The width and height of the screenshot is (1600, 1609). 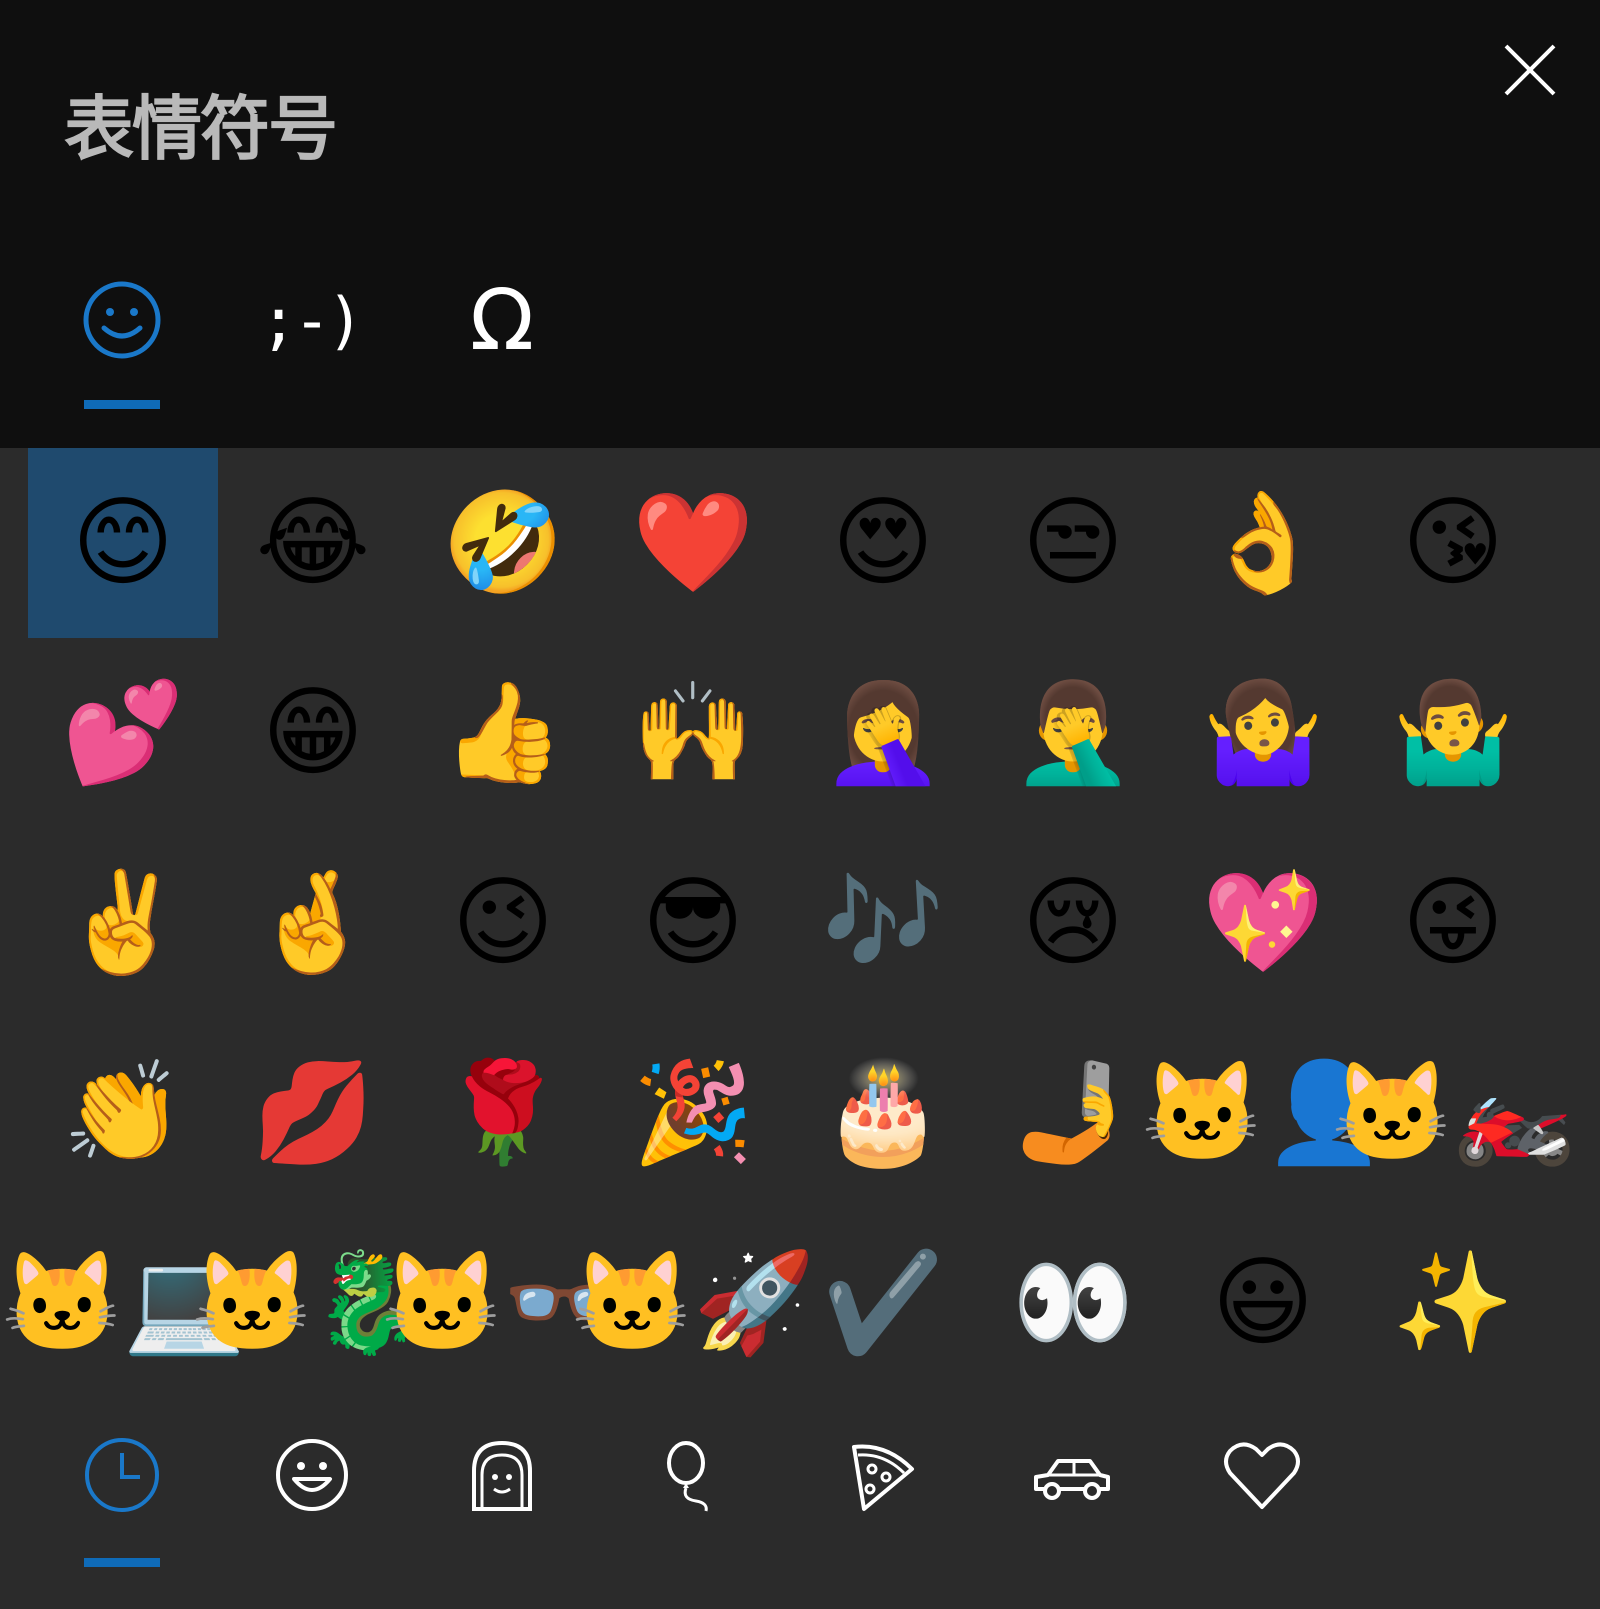 I want to click on emoji-glyph: 😘, so click(x=1453, y=543).